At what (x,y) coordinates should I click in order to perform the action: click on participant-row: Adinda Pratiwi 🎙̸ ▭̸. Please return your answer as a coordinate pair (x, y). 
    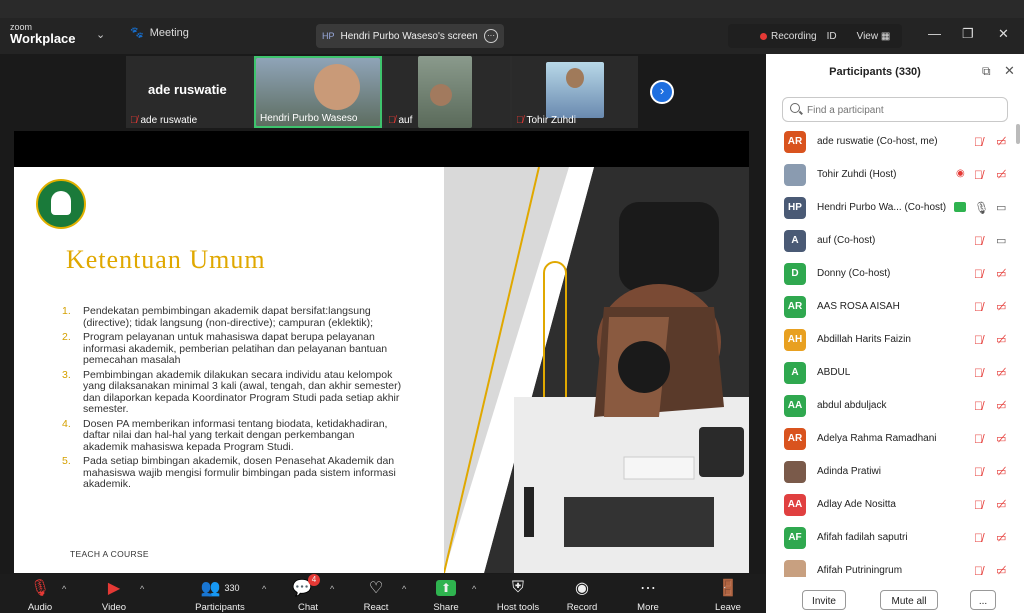
    Looking at the image, I should click on (902, 473).